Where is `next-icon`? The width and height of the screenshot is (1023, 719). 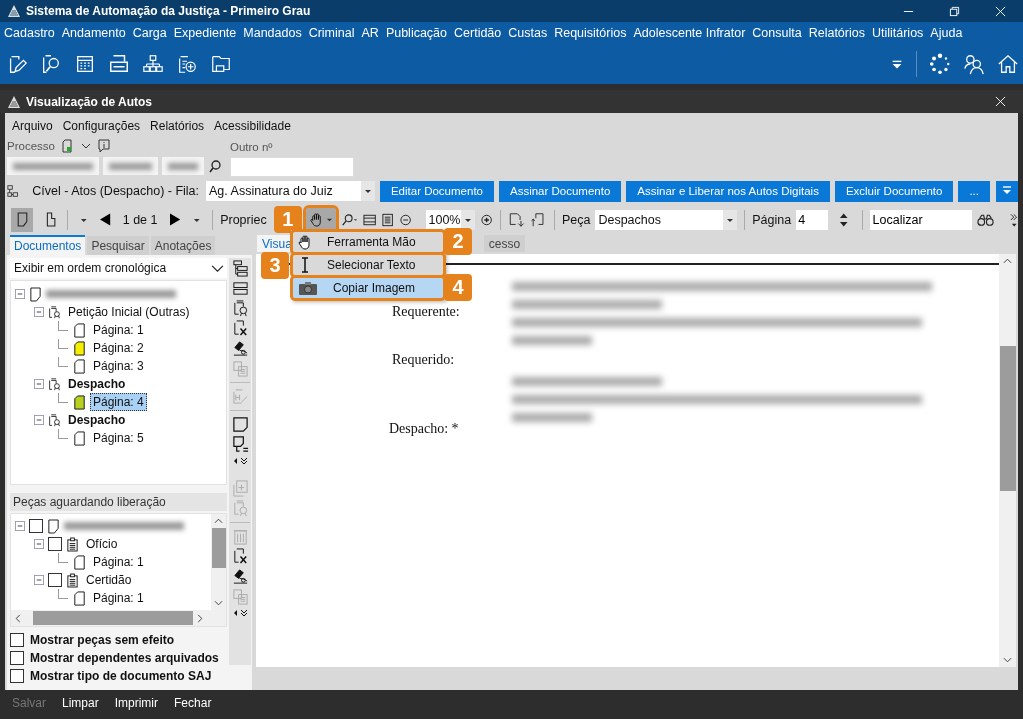 next-icon is located at coordinates (175, 219).